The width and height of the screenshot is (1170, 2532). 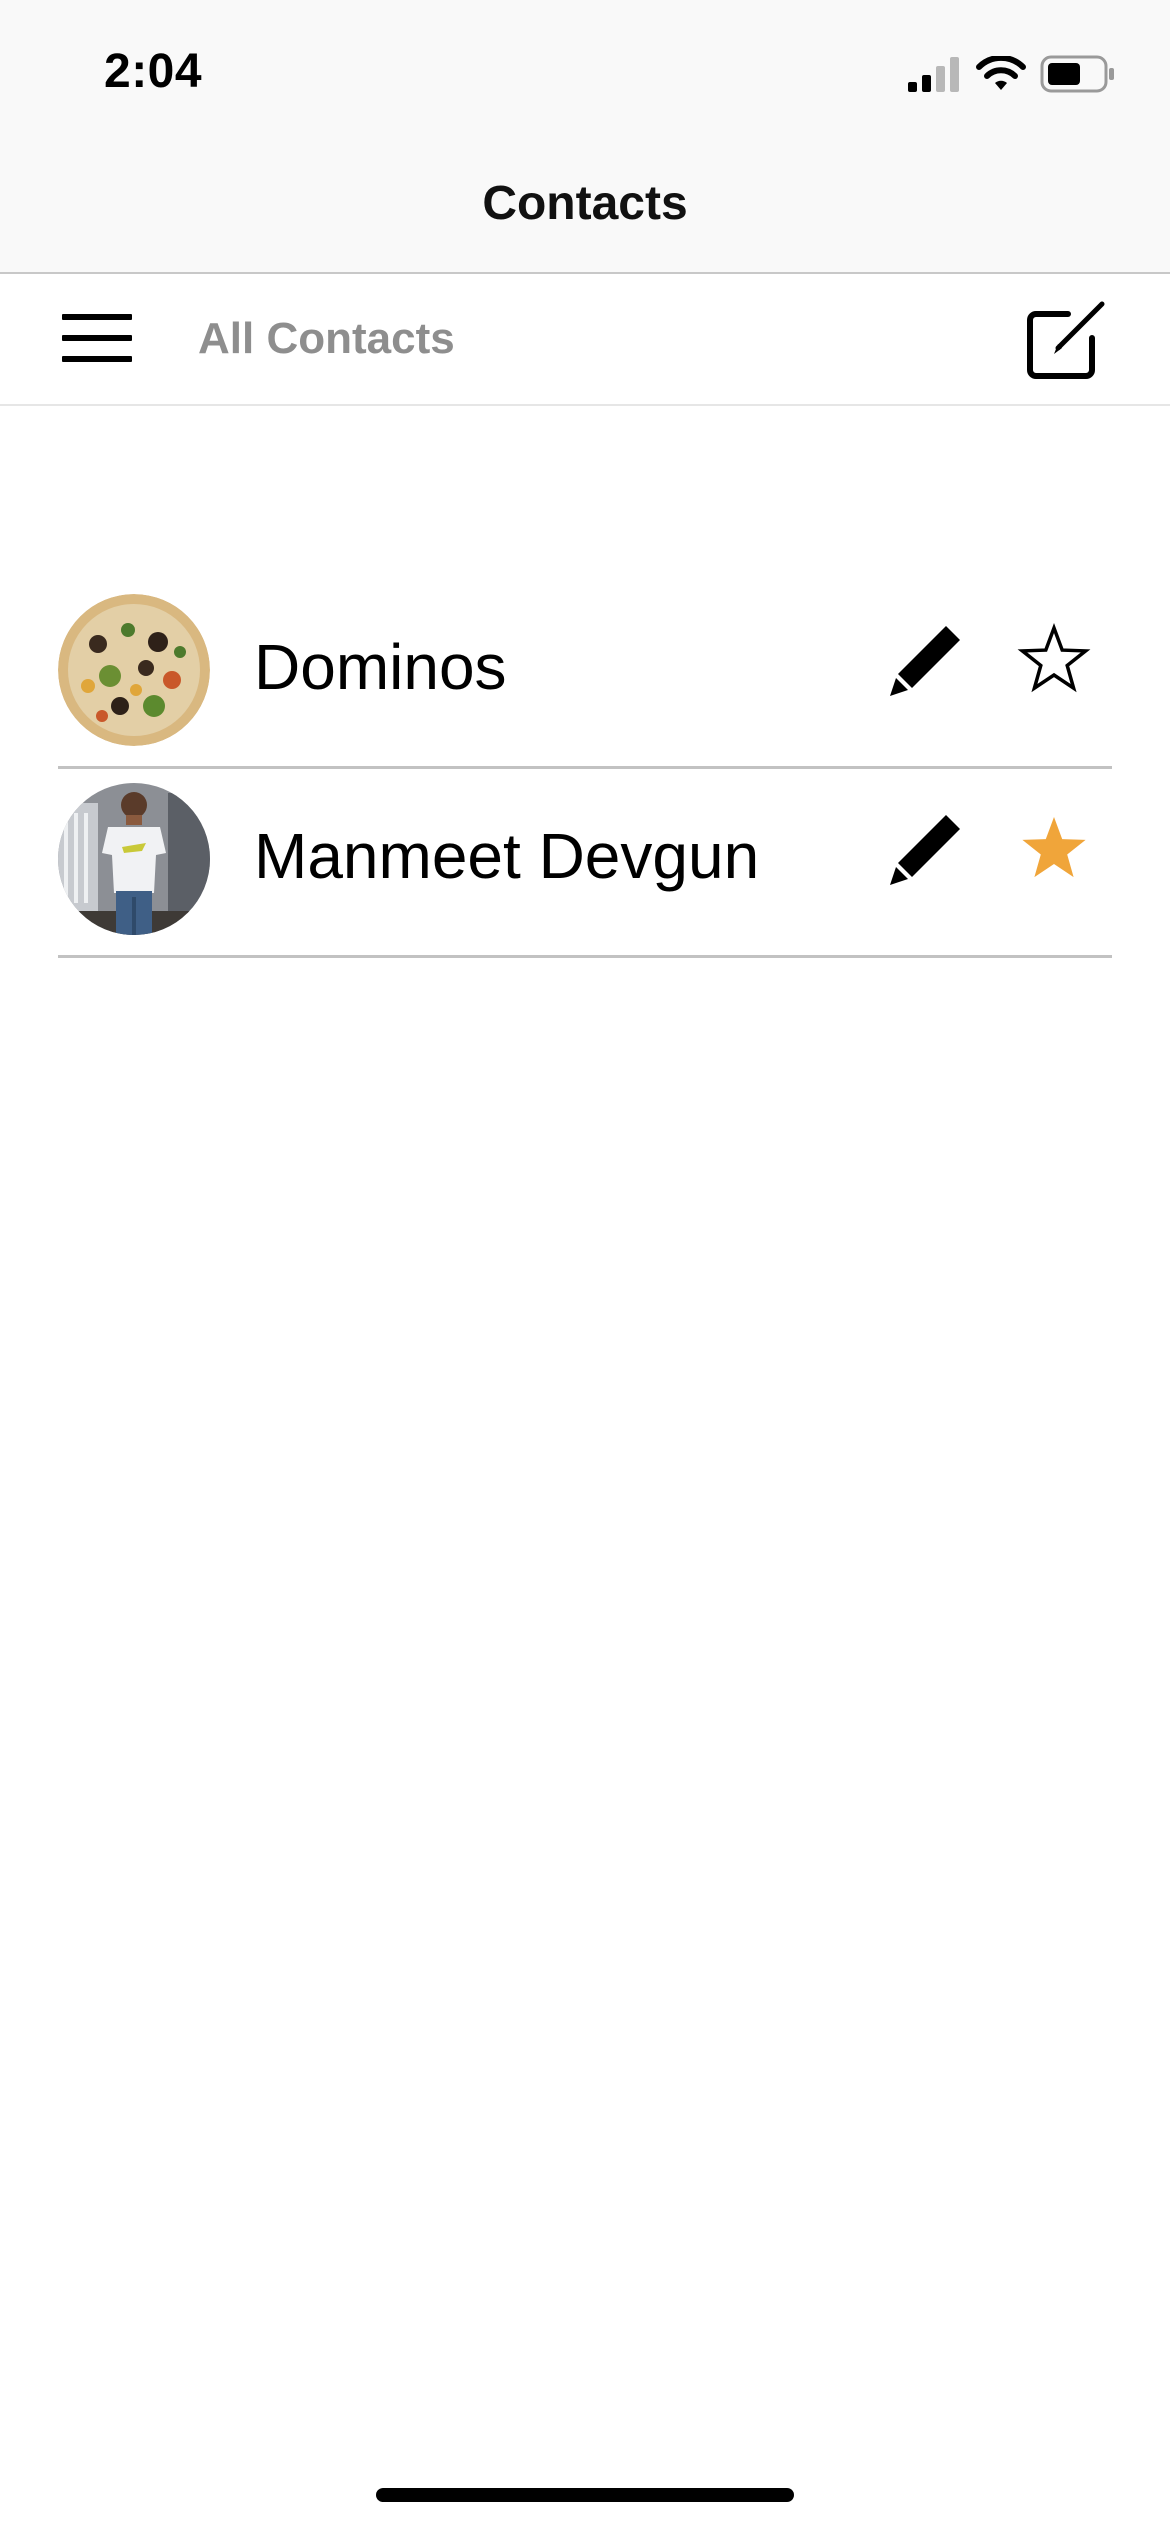 I want to click on status-time: 2:04, so click(x=153, y=71).